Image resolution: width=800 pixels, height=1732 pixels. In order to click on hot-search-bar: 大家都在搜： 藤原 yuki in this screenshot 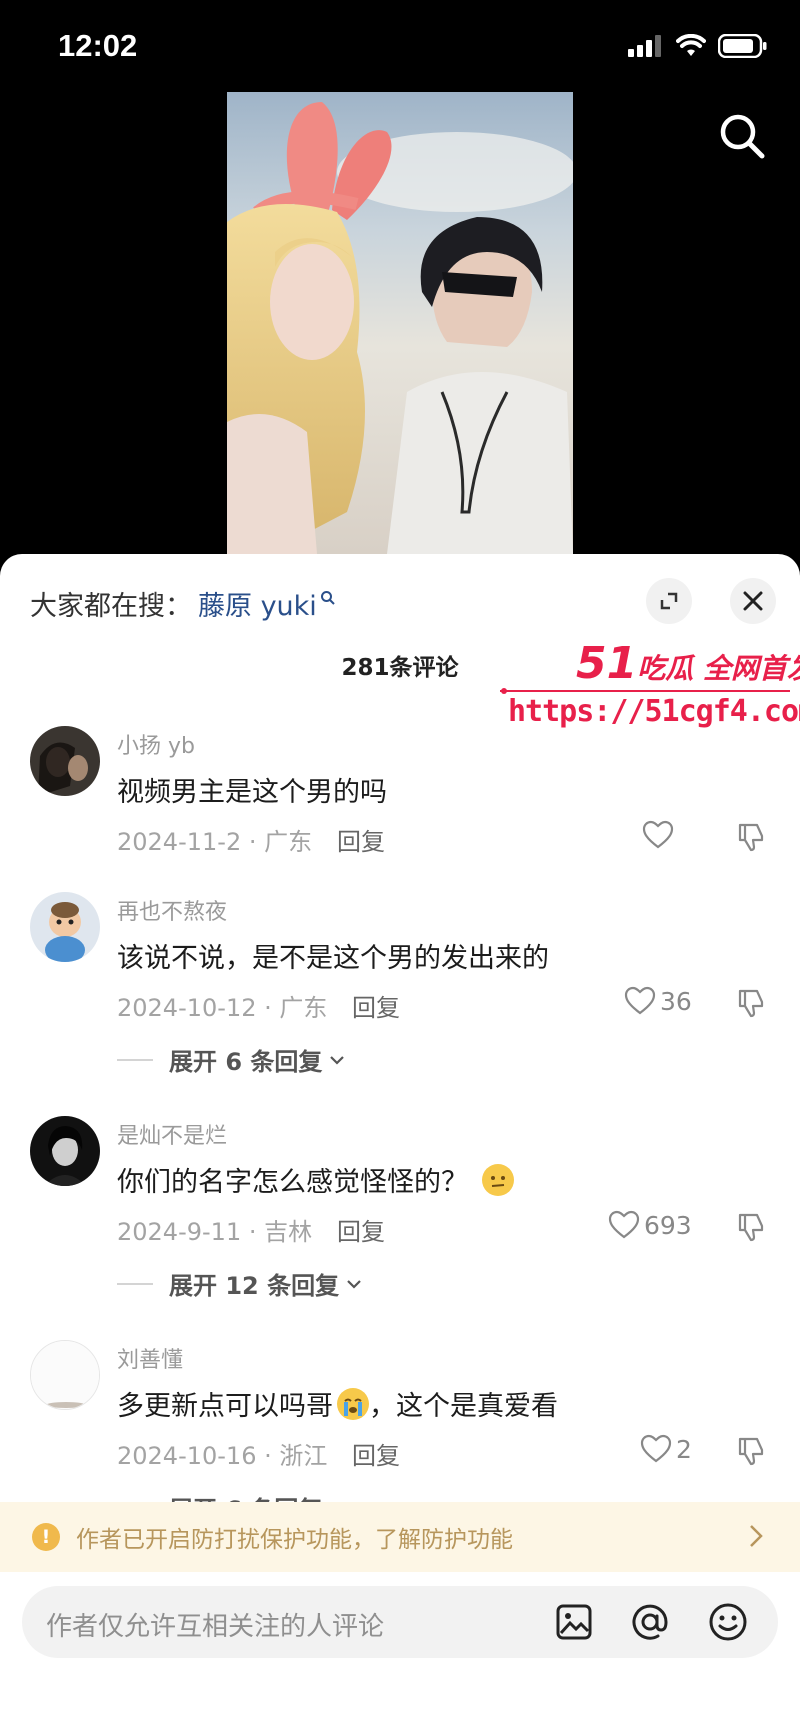, I will do `click(183, 603)`.